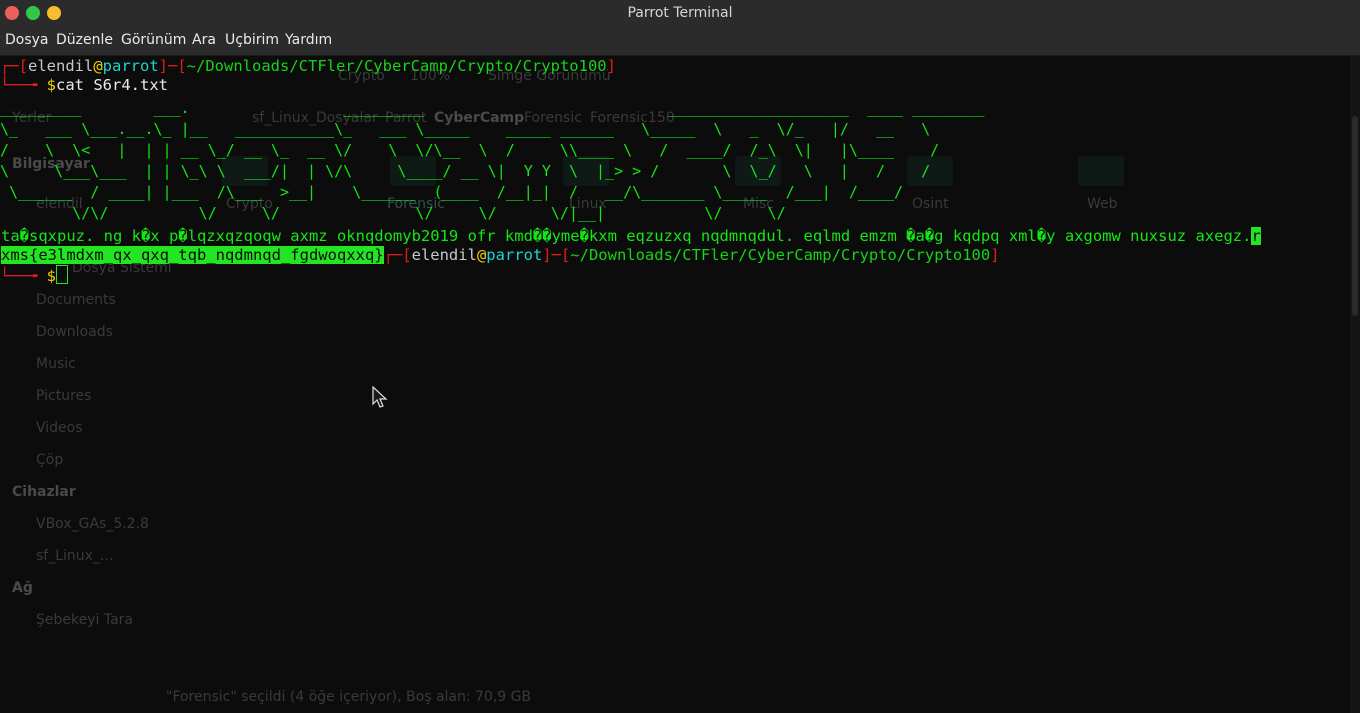 This screenshot has height=713, width=1360. Describe the element at coordinates (380, 397) in the screenshot. I see `mouse-pointer-icon` at that location.